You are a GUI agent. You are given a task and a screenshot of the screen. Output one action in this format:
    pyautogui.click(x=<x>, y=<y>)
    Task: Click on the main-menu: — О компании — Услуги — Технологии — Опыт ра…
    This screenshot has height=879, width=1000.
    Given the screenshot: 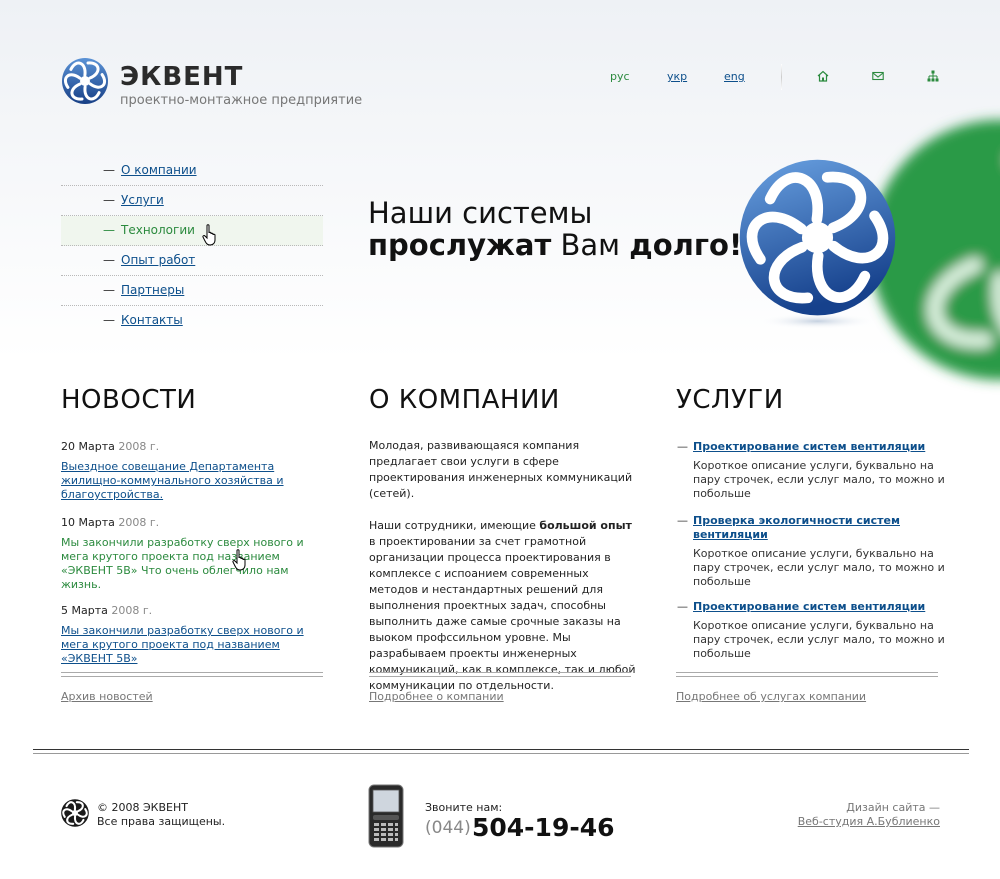 What is the action you would take?
    pyautogui.click(x=192, y=245)
    